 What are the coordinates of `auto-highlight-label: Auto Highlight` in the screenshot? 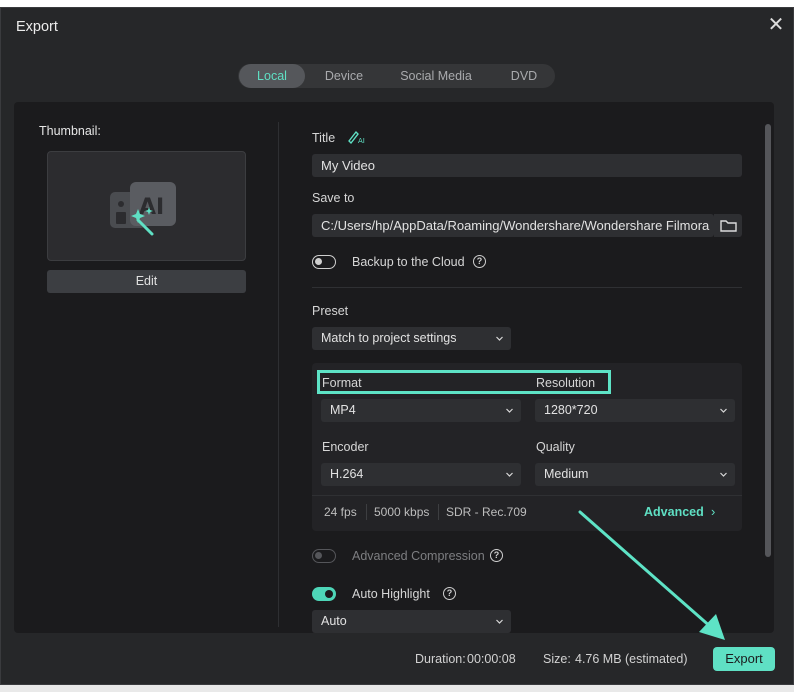 It's located at (391, 594).